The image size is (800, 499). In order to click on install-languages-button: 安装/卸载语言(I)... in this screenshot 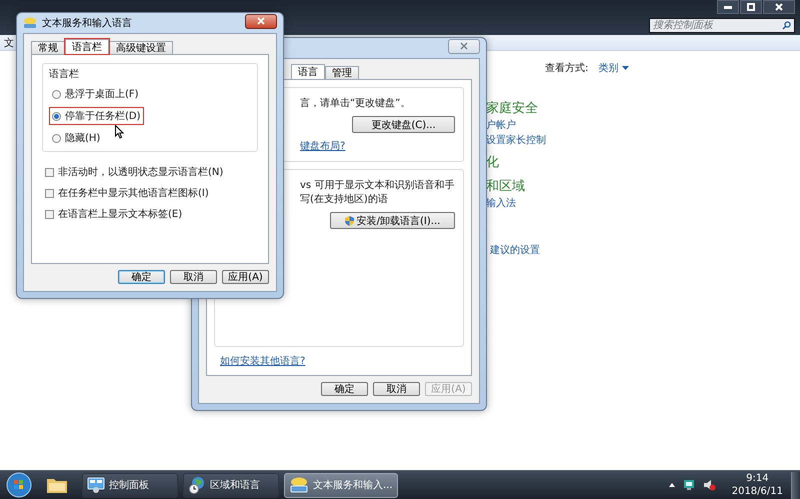, I will do `click(392, 220)`.